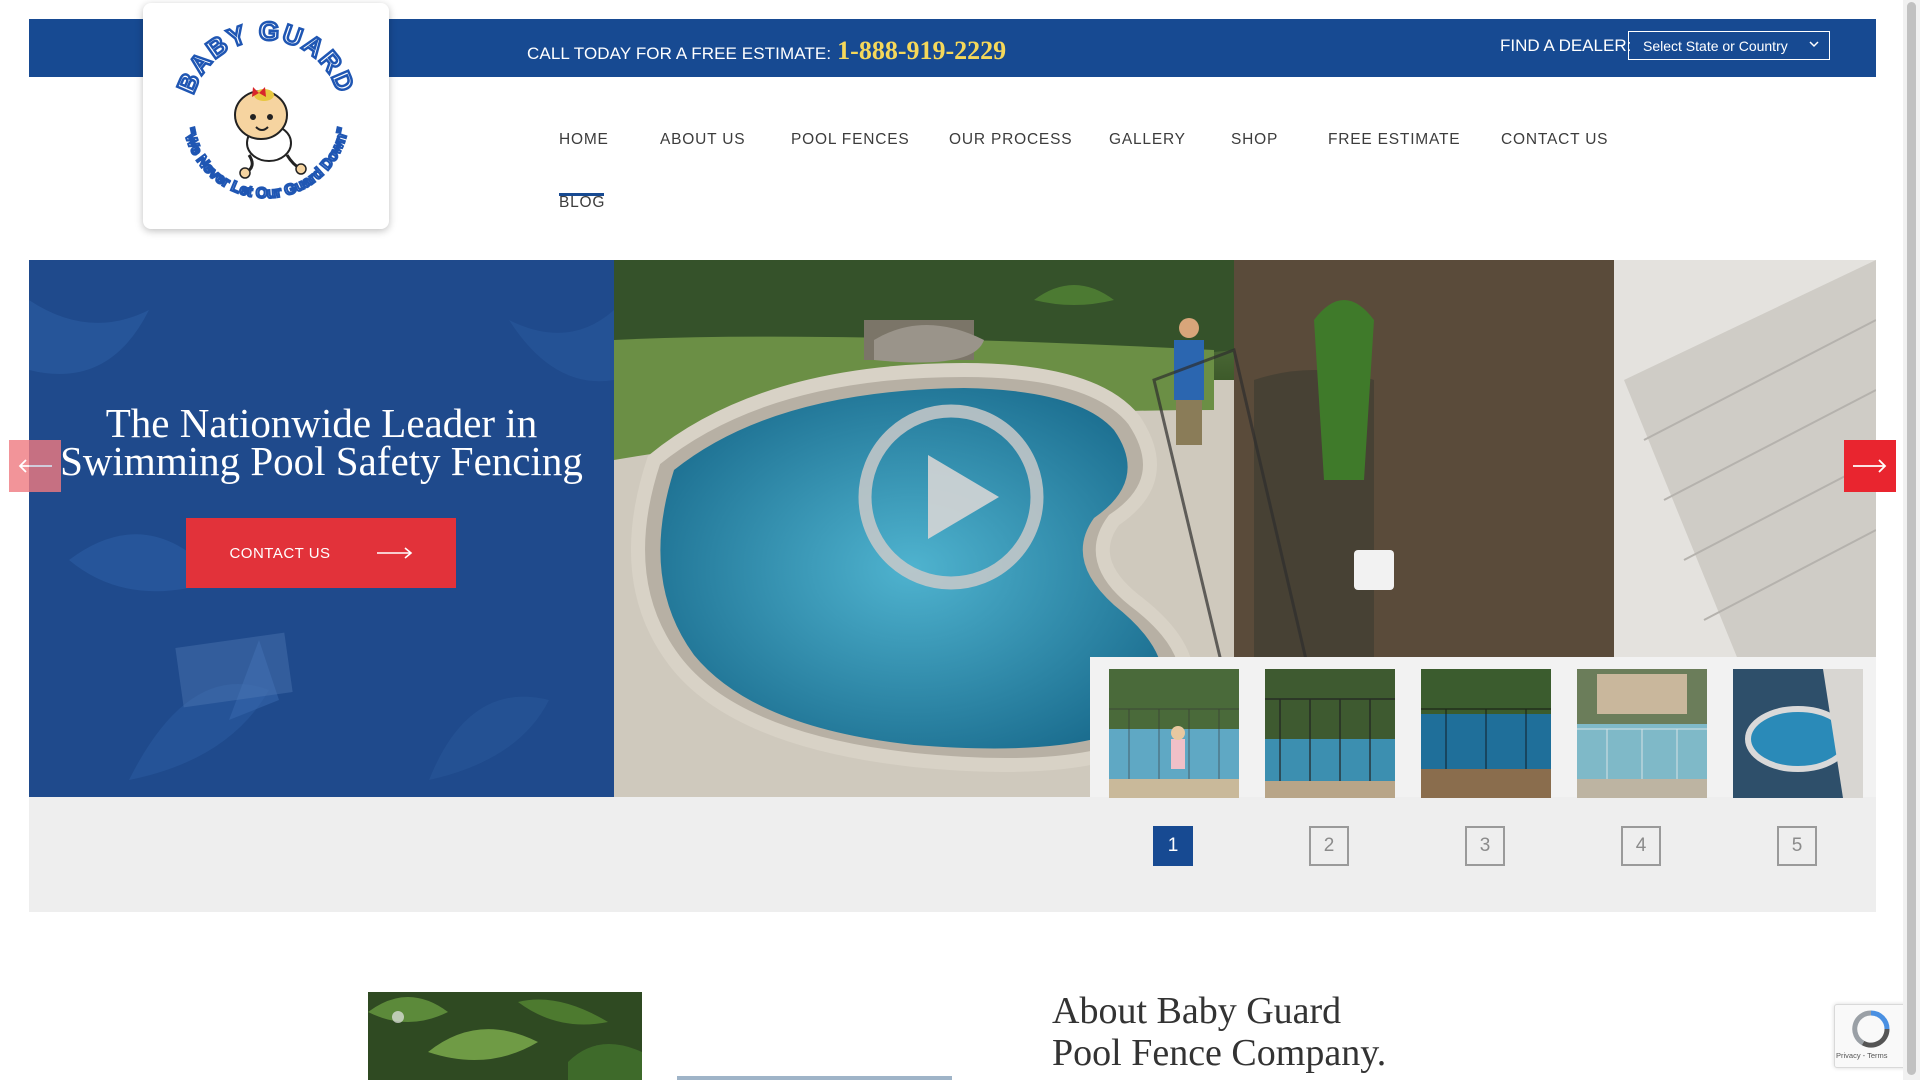 The height and width of the screenshot is (1080, 1920). I want to click on baby-guard-logo-icon: BABY GUARD "We Never Let Our Guard Down", so click(265, 110).